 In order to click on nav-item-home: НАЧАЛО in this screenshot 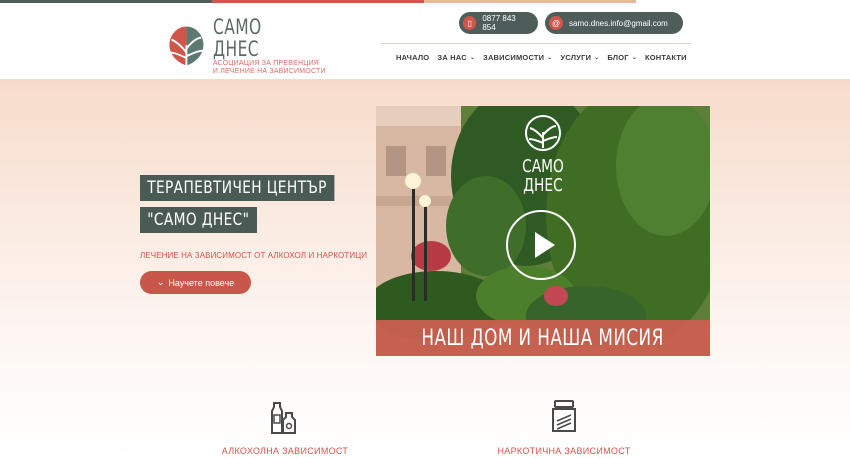, I will do `click(412, 57)`.